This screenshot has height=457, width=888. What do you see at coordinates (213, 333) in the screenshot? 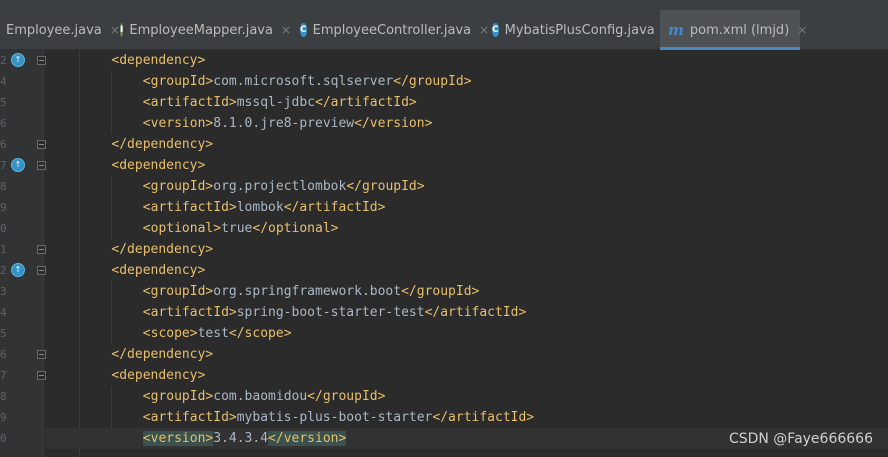
I see `xml-text: test` at bounding box center [213, 333].